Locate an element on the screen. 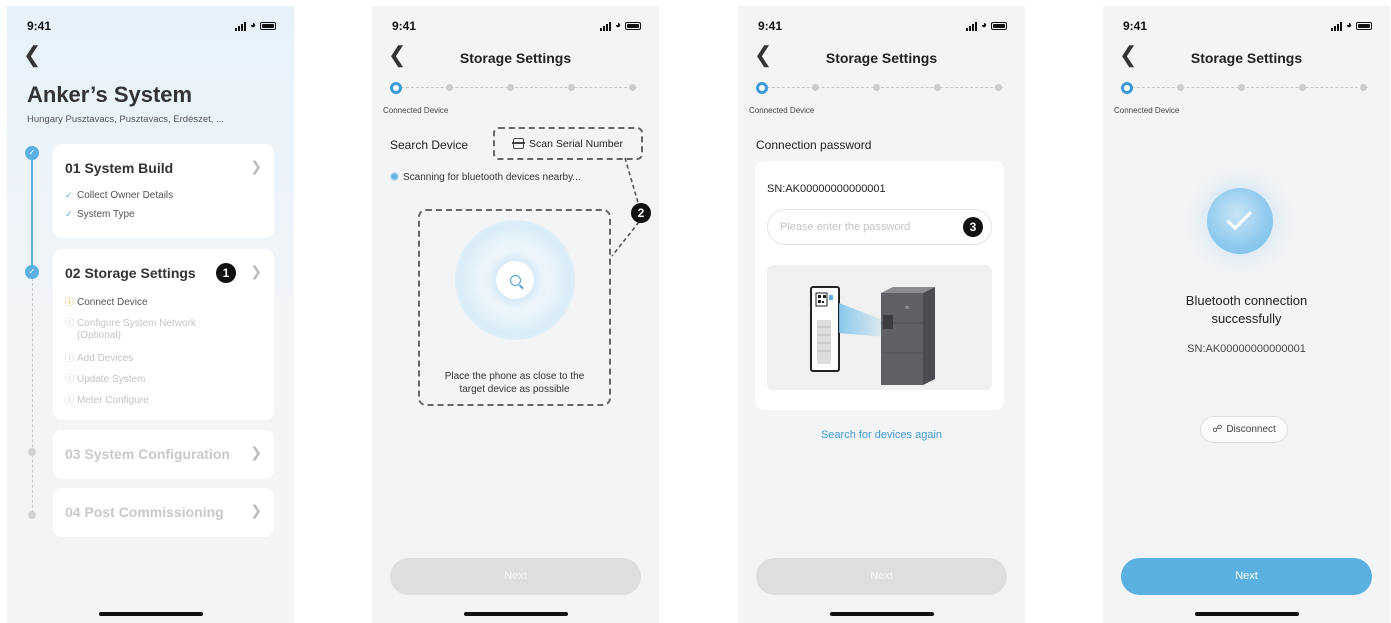 The width and height of the screenshot is (1391, 623). step-title: 01 System Build is located at coordinates (119, 168).